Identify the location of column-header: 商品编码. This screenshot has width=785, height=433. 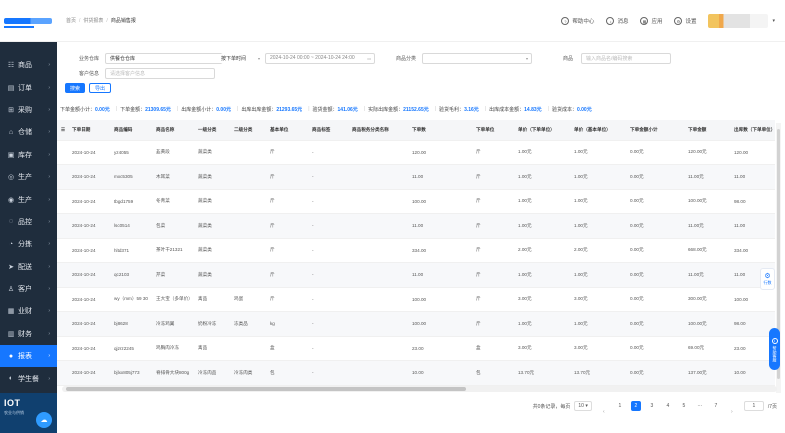
(132, 130).